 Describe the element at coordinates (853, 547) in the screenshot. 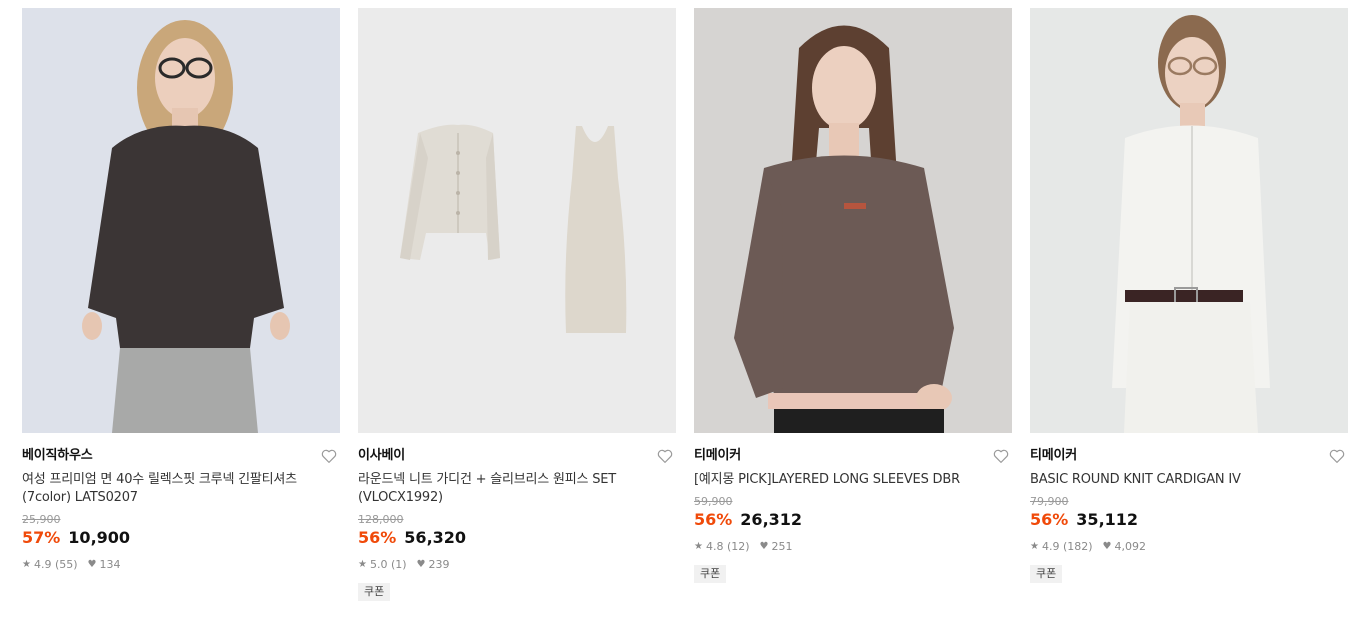

I see `review-meta: ★ 4.8 (12) ♥ 251` at that location.